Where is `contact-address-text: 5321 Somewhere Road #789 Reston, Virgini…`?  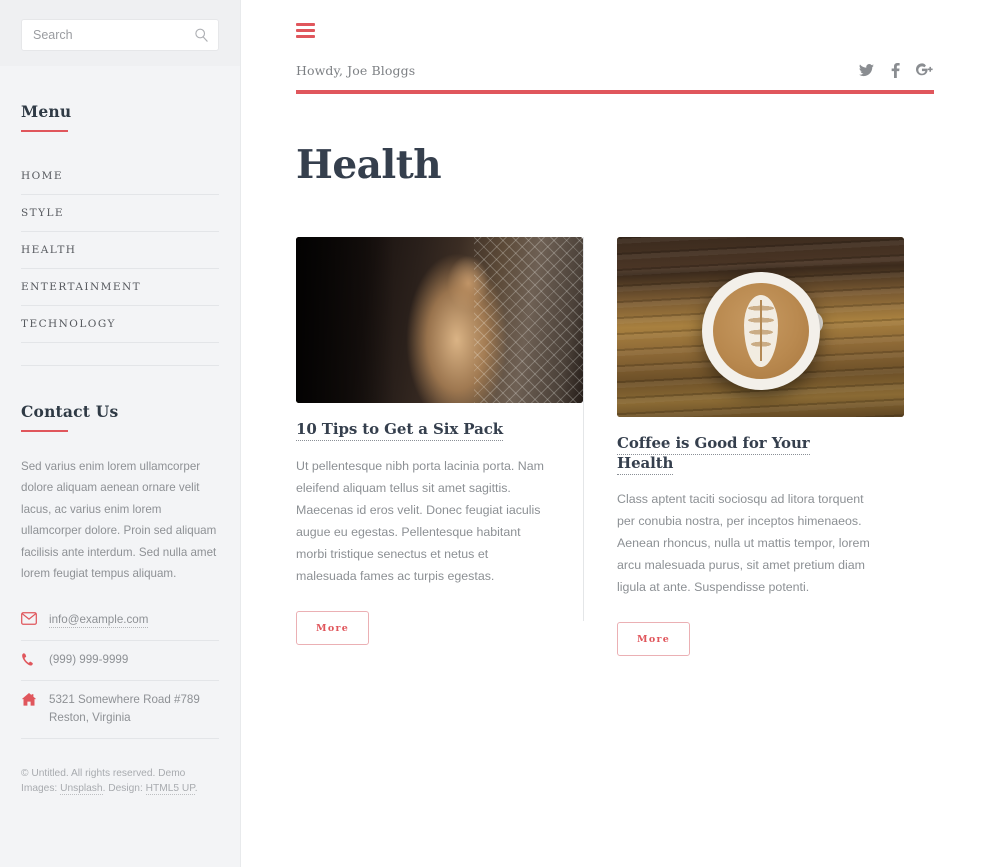 contact-address-text: 5321 Somewhere Road #789 Reston, Virgini… is located at coordinates (124, 708).